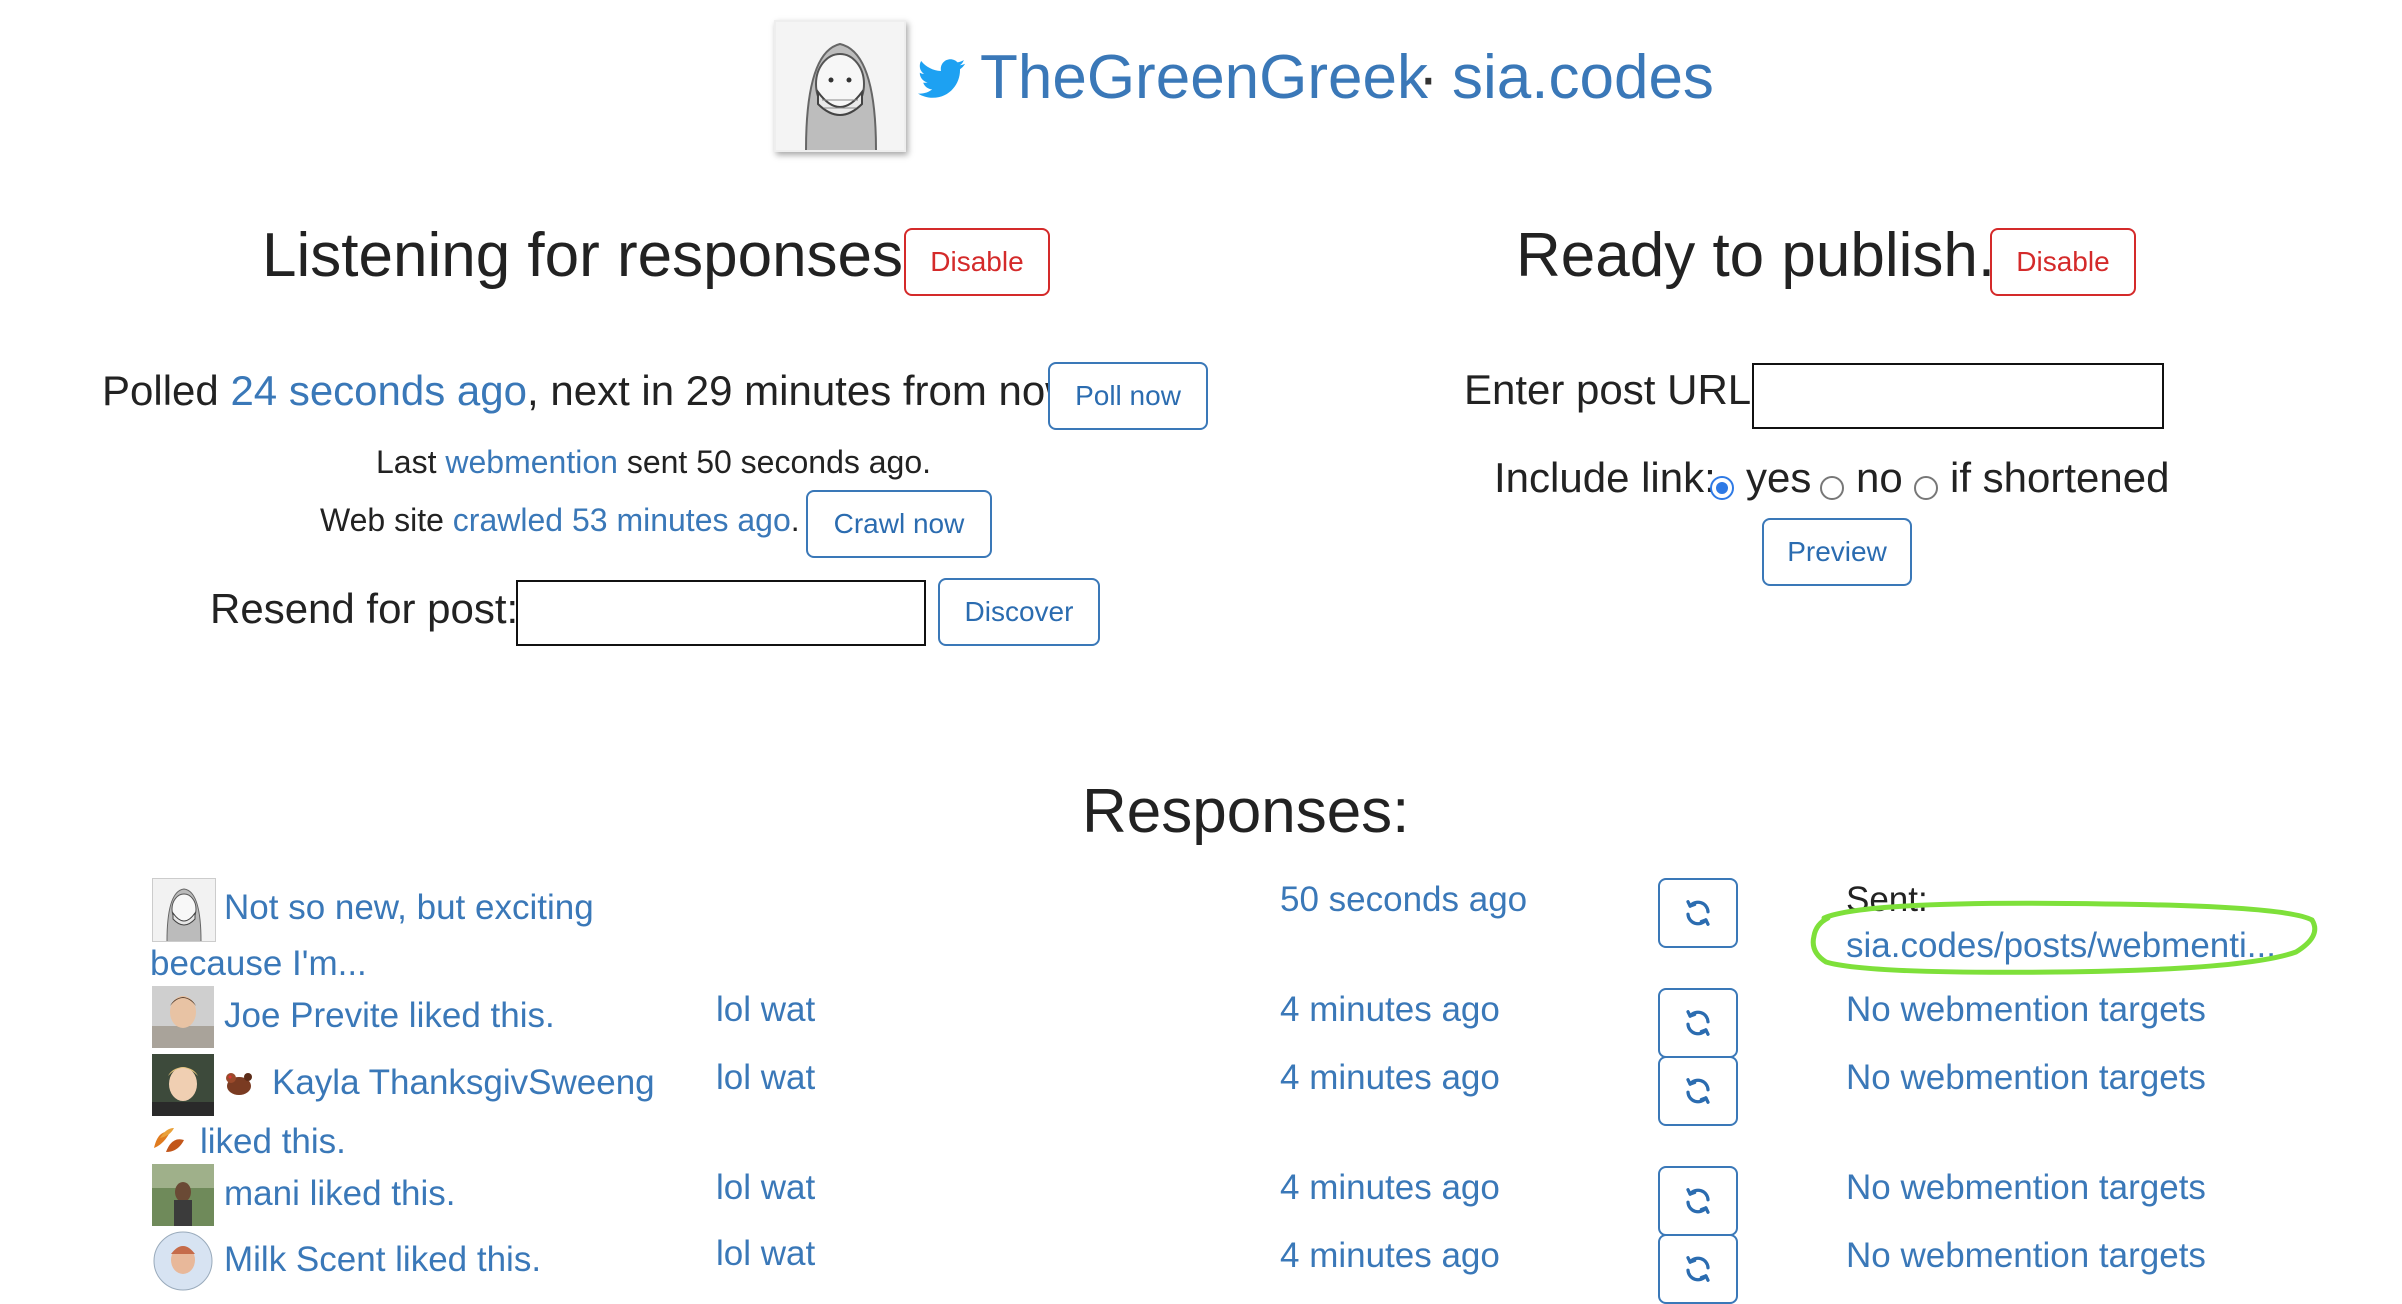  Describe the element at coordinates (1837, 552) in the screenshot. I see `preview-button: Preview` at that location.